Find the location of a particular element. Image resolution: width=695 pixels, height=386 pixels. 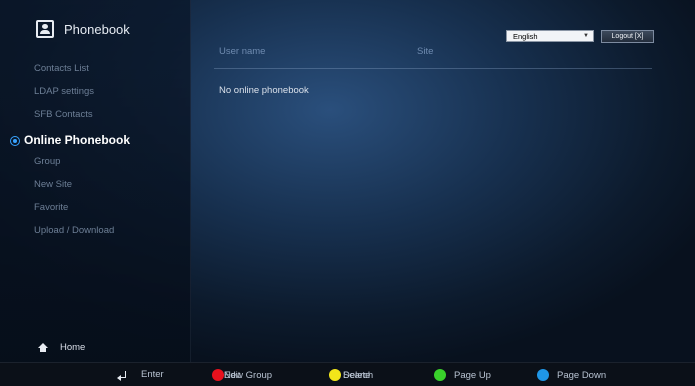

phonebook-icon is located at coordinates (45, 29).